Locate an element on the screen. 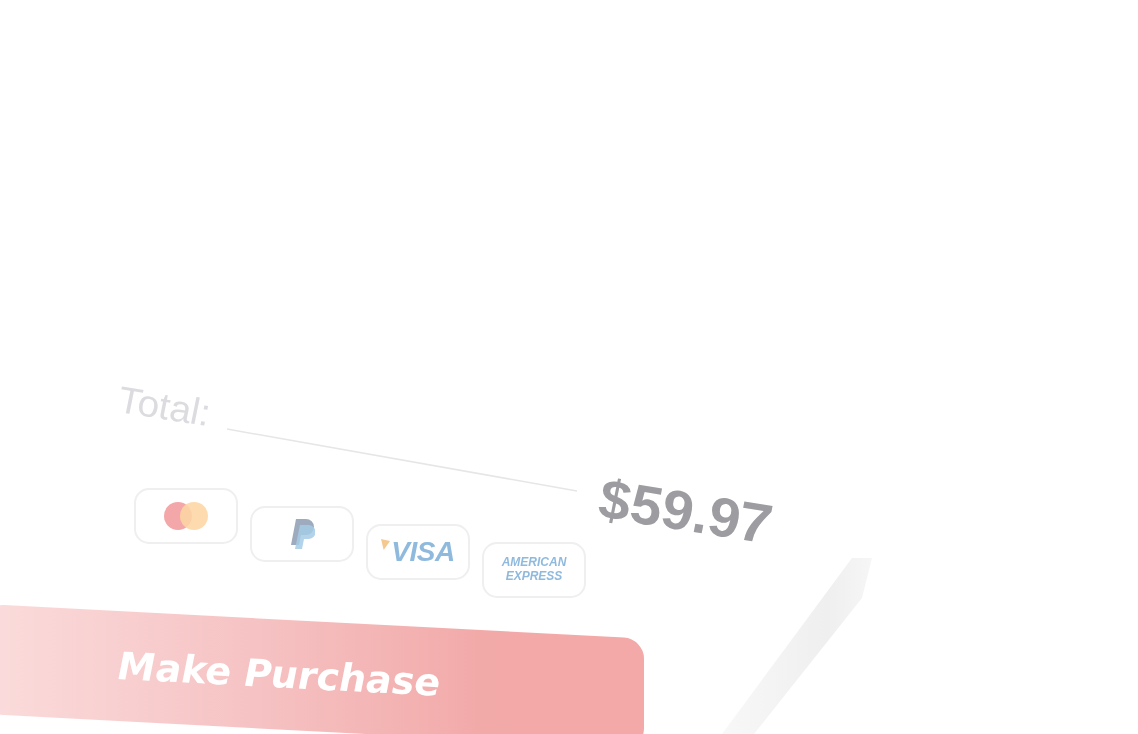 The width and height of the screenshot is (1138, 734). payment-method-button: AMERICAN EXPRESS is located at coordinates (534, 570).